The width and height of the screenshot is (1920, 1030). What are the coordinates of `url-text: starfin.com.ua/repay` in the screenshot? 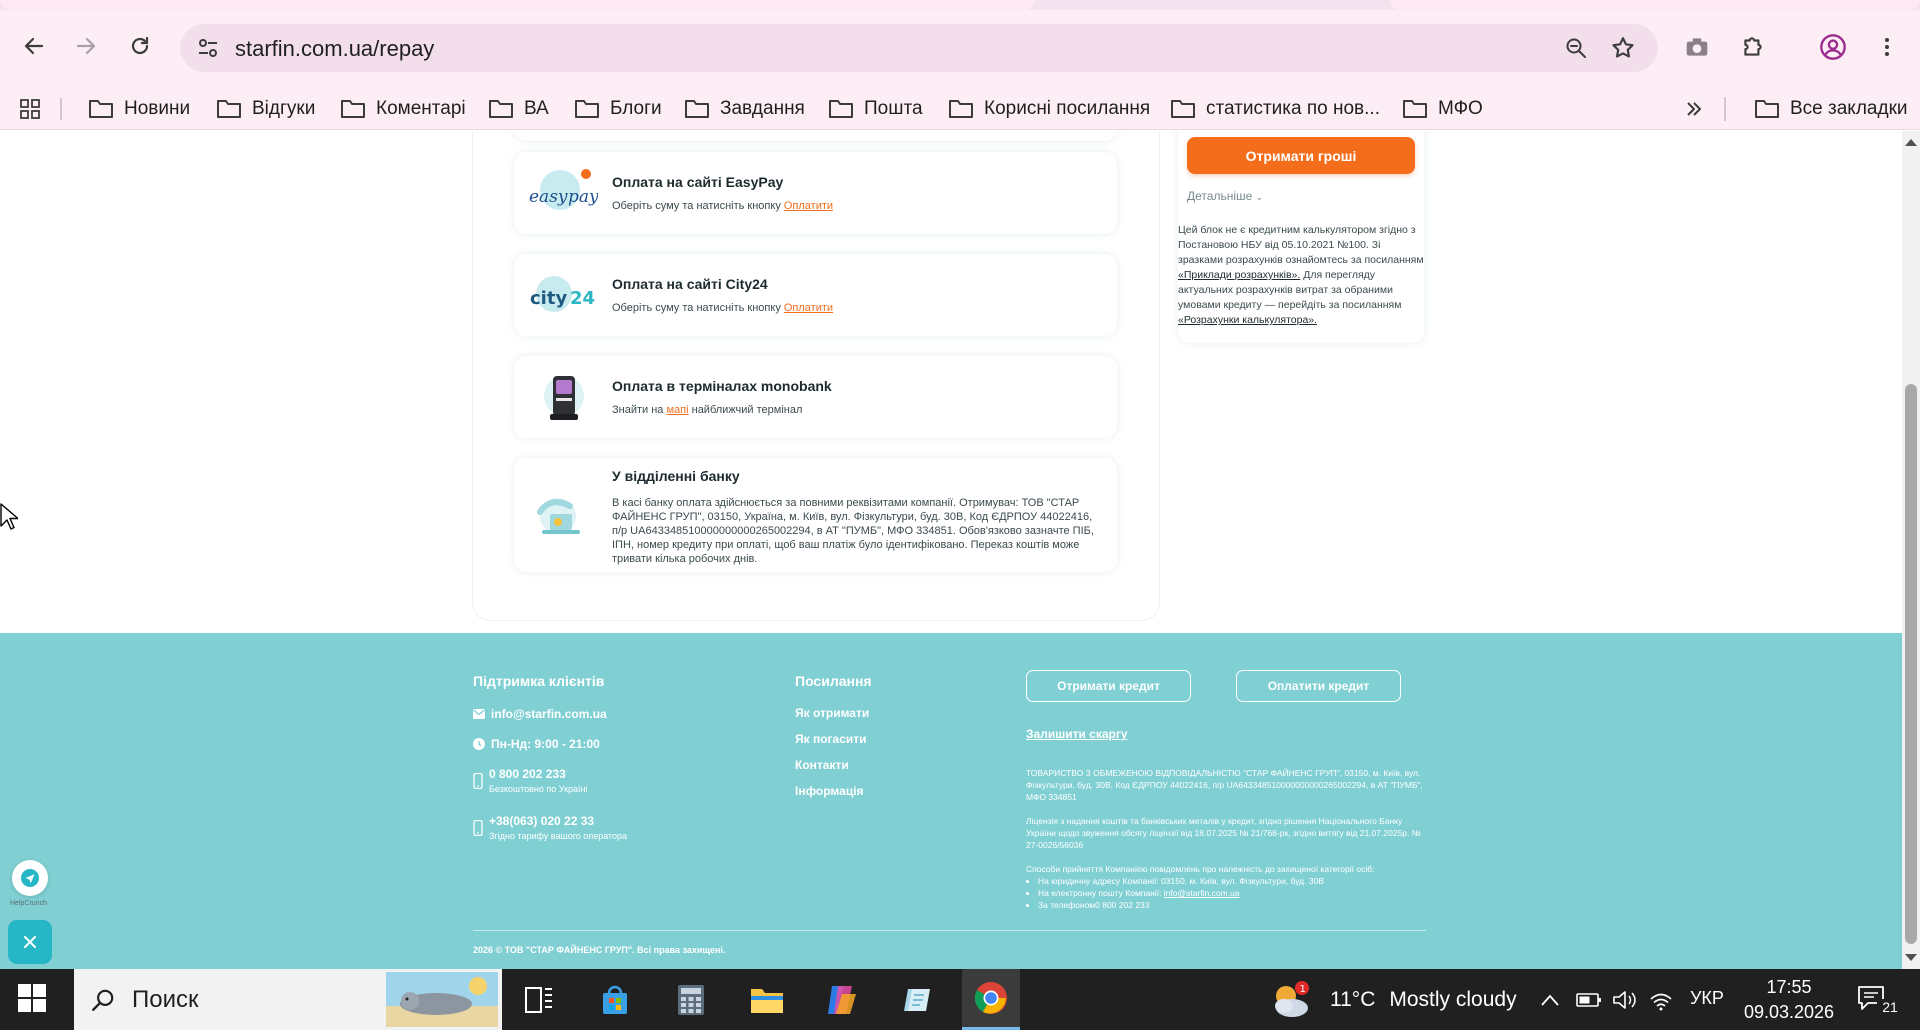 It's located at (334, 49).